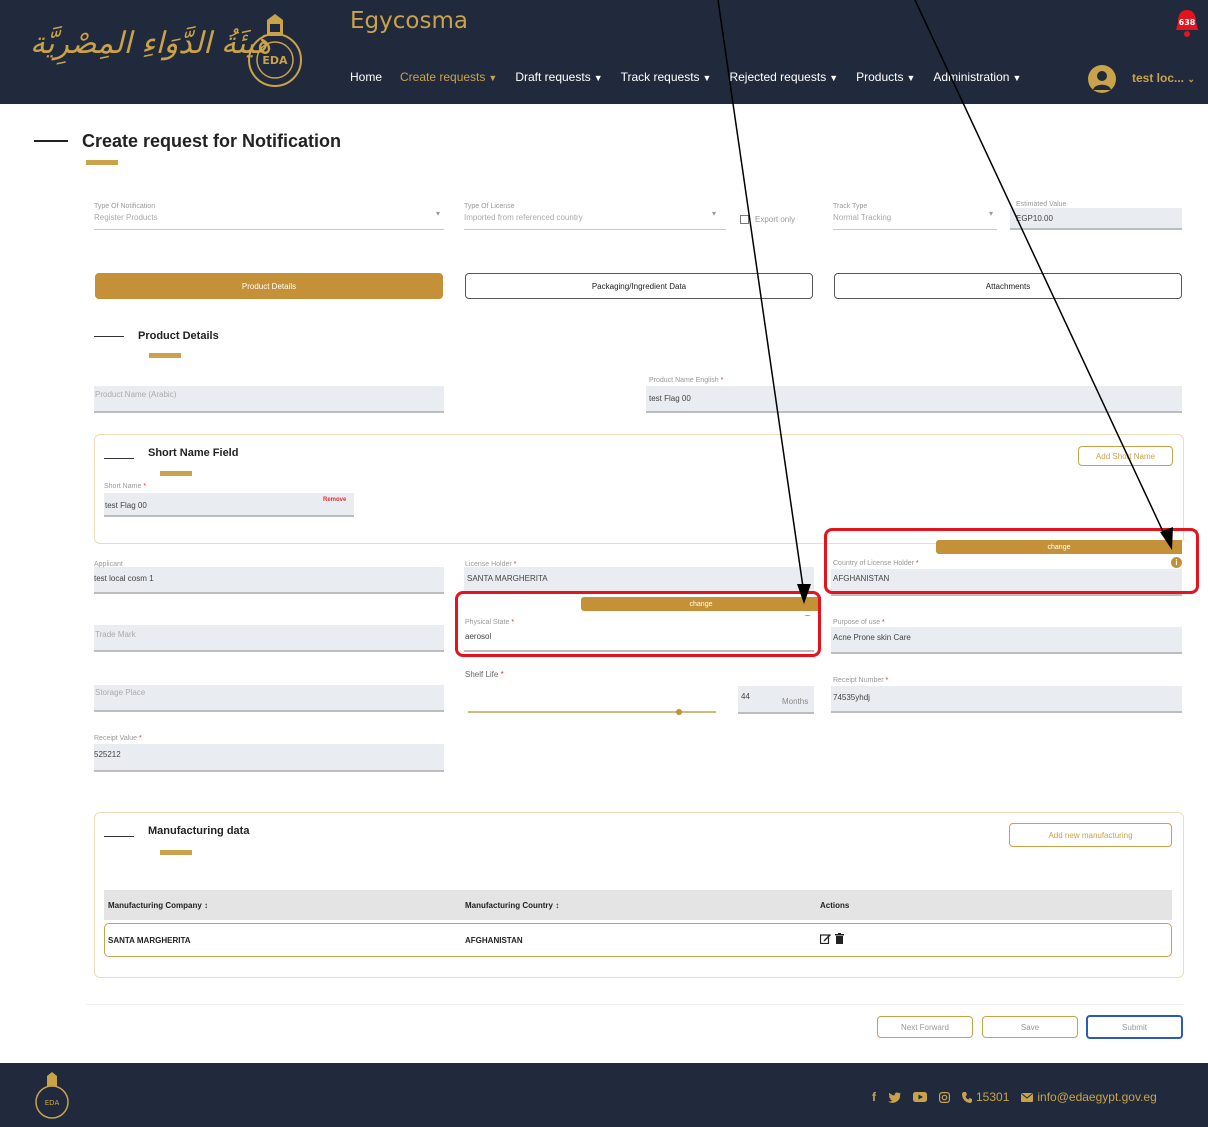 The image size is (1208, 1127). Describe the element at coordinates (850, 206) in the screenshot. I see `track-type-label: Track Type` at that location.